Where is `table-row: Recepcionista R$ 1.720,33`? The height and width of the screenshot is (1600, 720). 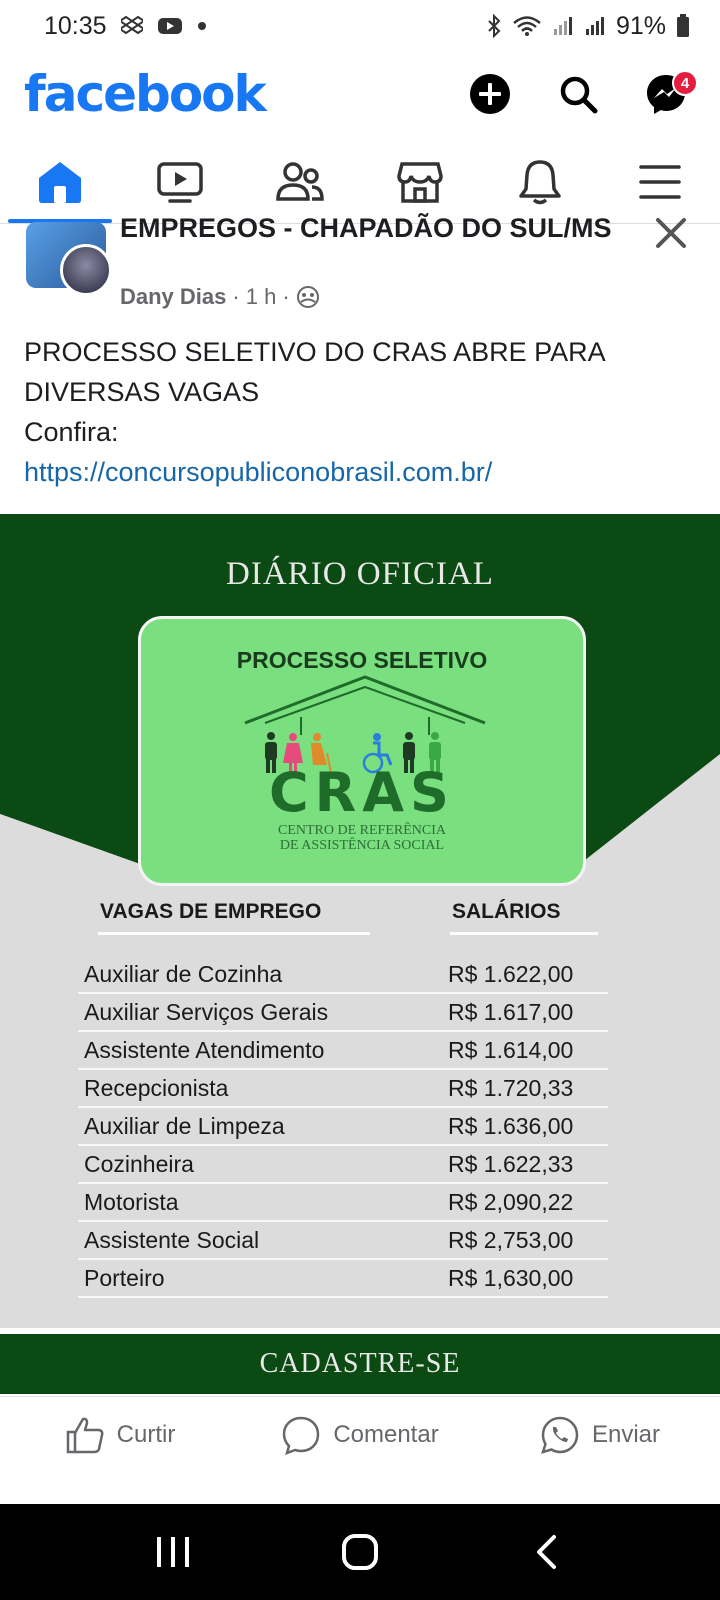
table-row: Recepcionista R$ 1.720,33 is located at coordinates (343, 1089).